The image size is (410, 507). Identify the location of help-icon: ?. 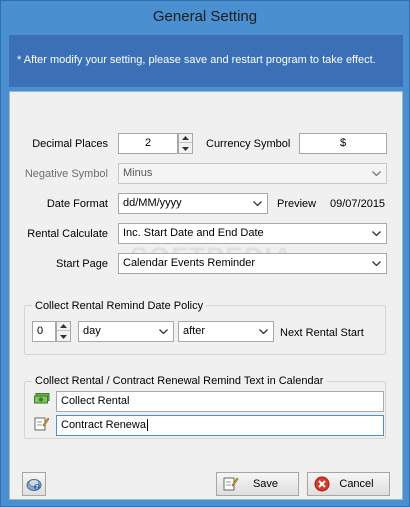
(34, 484).